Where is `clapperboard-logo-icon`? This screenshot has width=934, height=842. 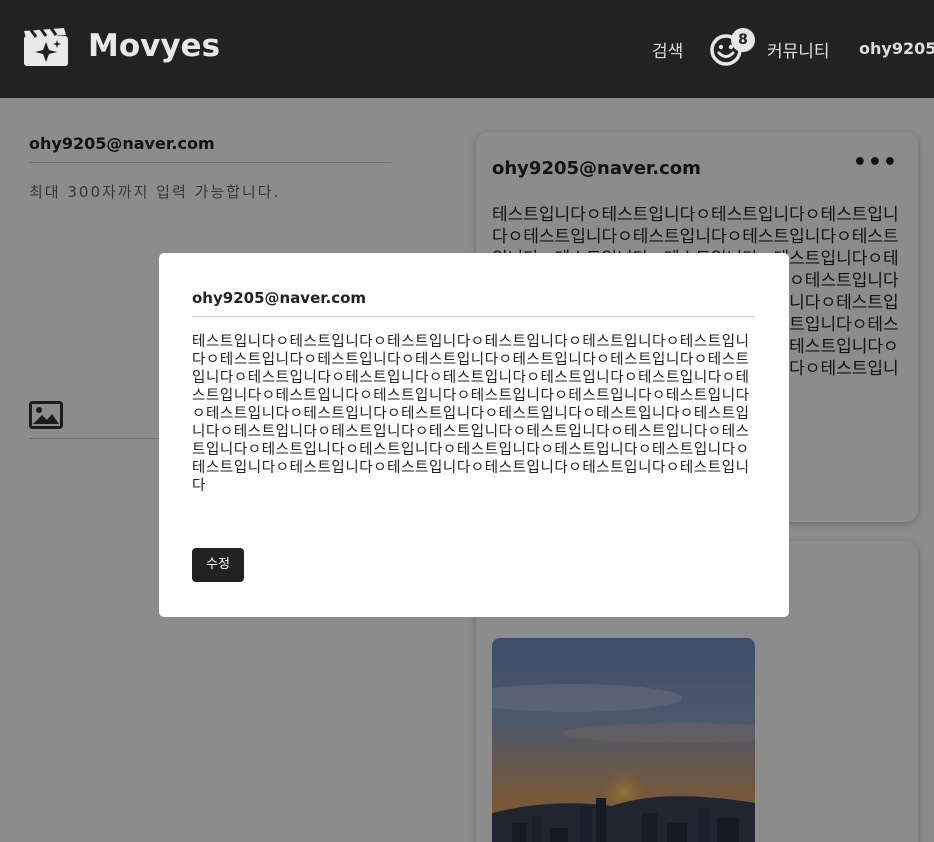 clapperboard-logo-icon is located at coordinates (46, 47).